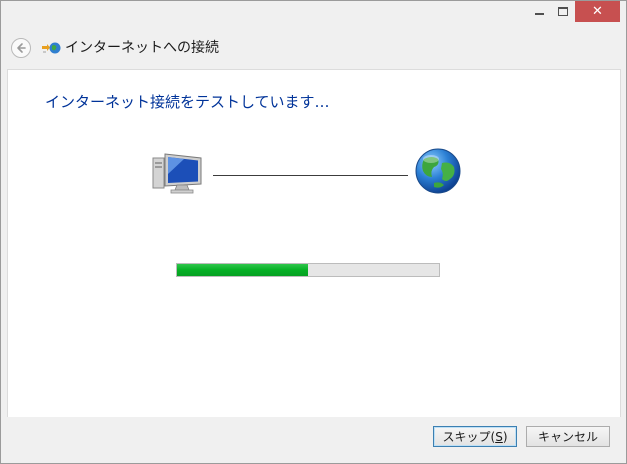  I want to click on button-bar: スキップ(S) キャンセル, so click(313, 440).